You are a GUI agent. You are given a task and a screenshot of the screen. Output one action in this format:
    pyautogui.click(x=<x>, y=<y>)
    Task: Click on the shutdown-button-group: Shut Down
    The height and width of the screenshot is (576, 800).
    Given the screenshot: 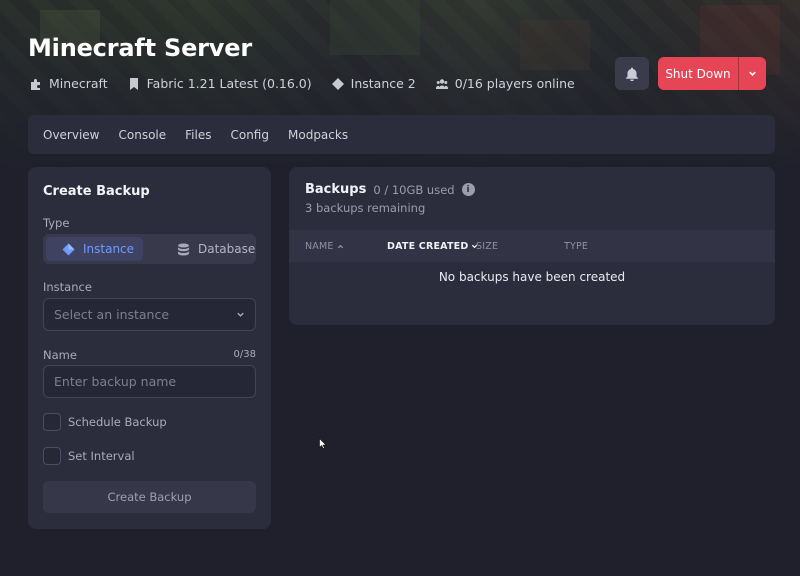 What is the action you would take?
    pyautogui.click(x=712, y=73)
    